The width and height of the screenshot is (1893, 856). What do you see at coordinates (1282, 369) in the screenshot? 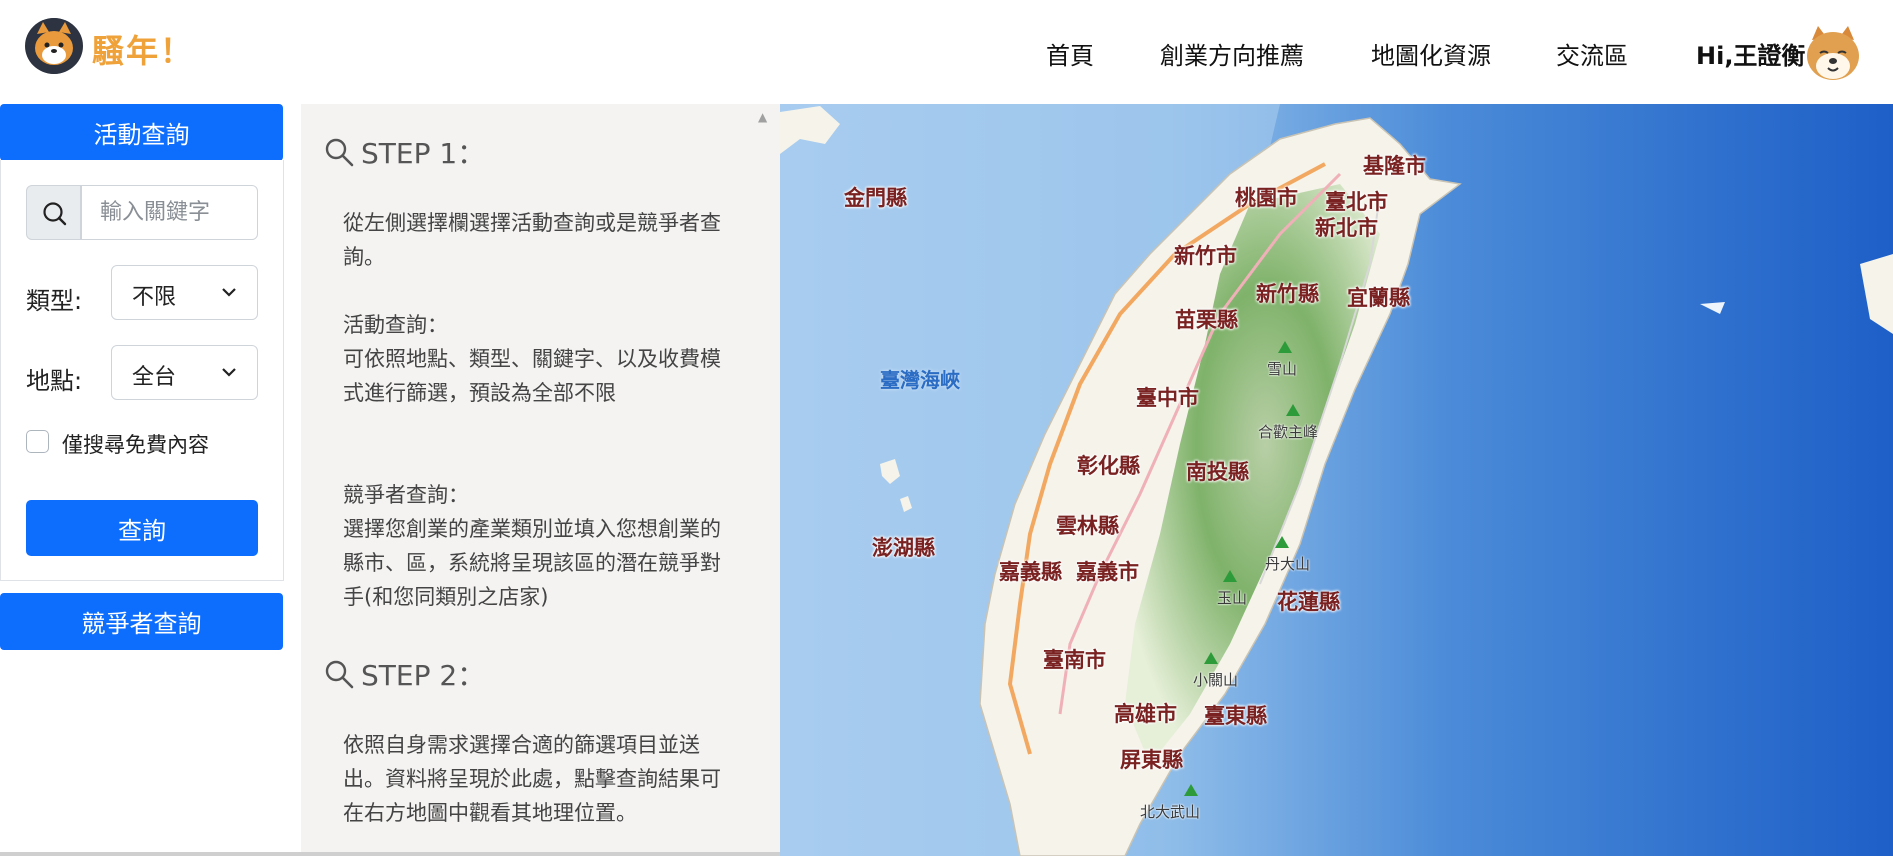
I see `map-label-peak: 雪山` at bounding box center [1282, 369].